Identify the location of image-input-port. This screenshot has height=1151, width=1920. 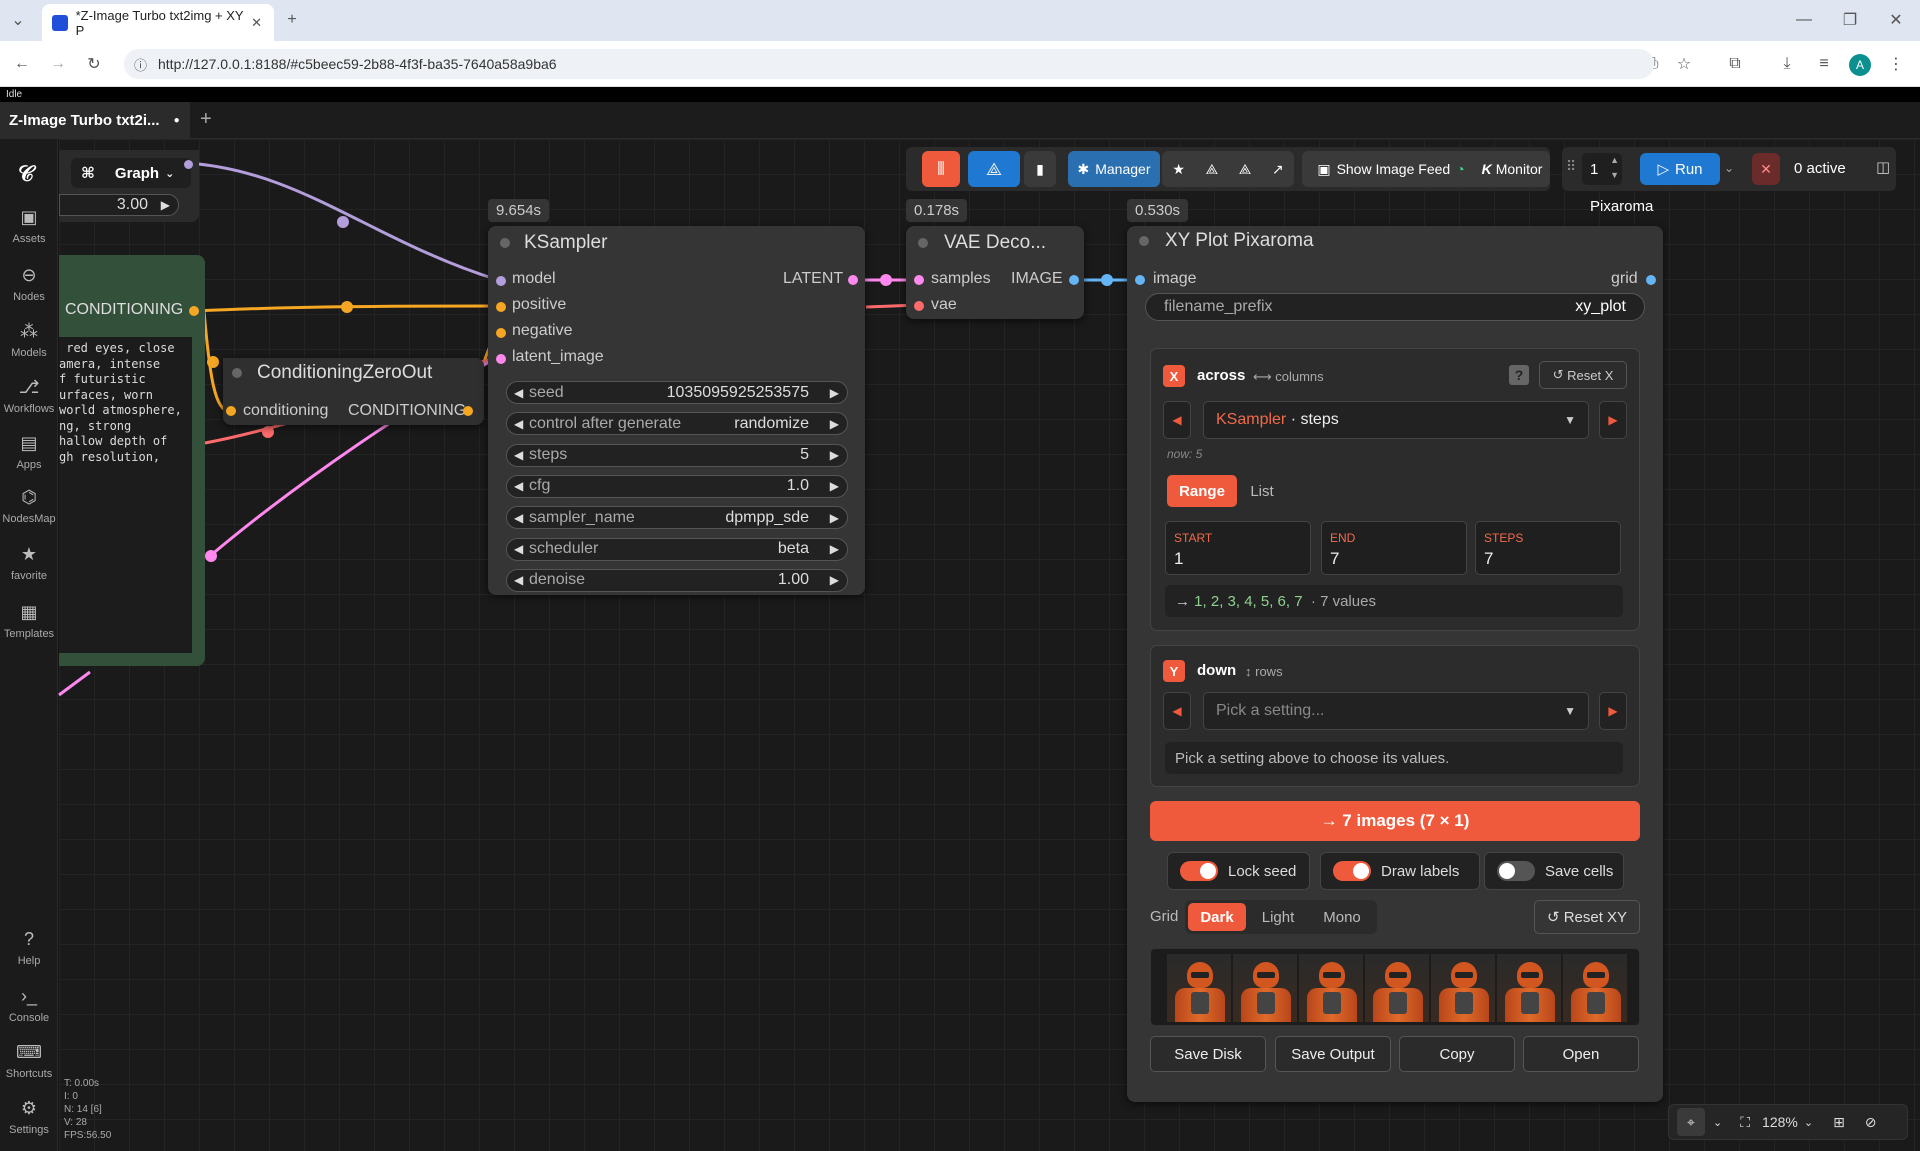
(1140, 280).